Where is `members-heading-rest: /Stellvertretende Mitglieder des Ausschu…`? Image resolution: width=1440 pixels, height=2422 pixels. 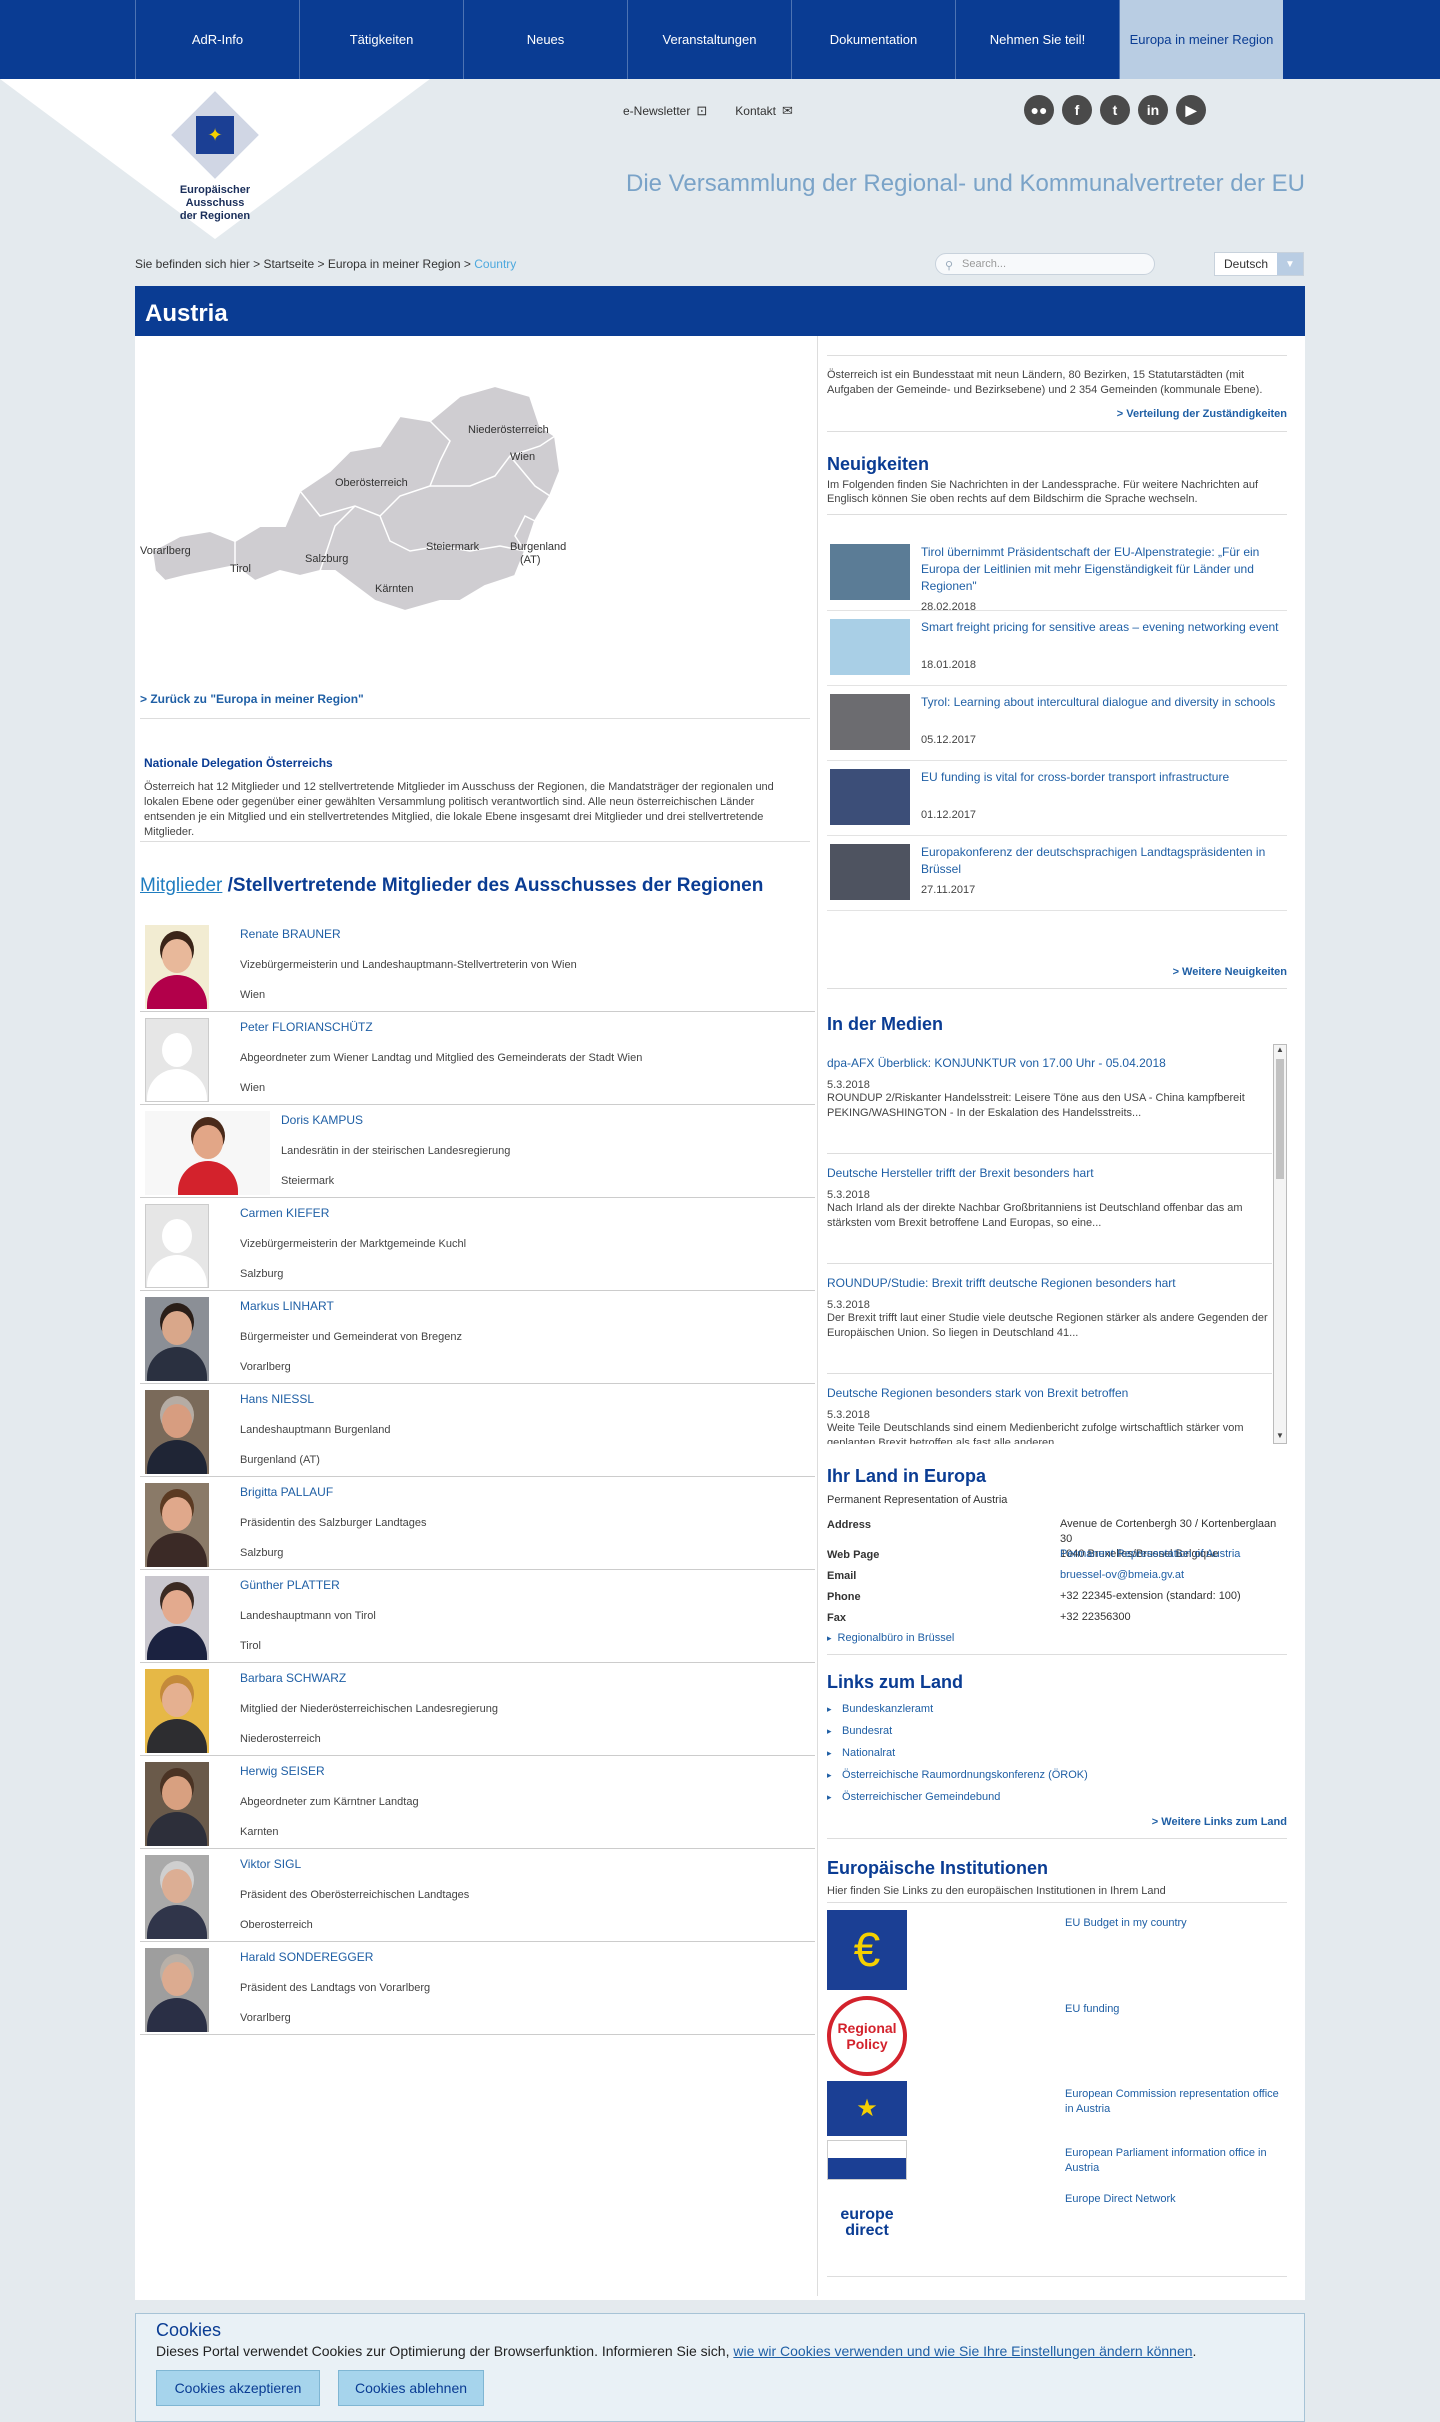
members-heading-rest: /Stellvertretende Mitglieder des Ausschu… is located at coordinates (495, 885).